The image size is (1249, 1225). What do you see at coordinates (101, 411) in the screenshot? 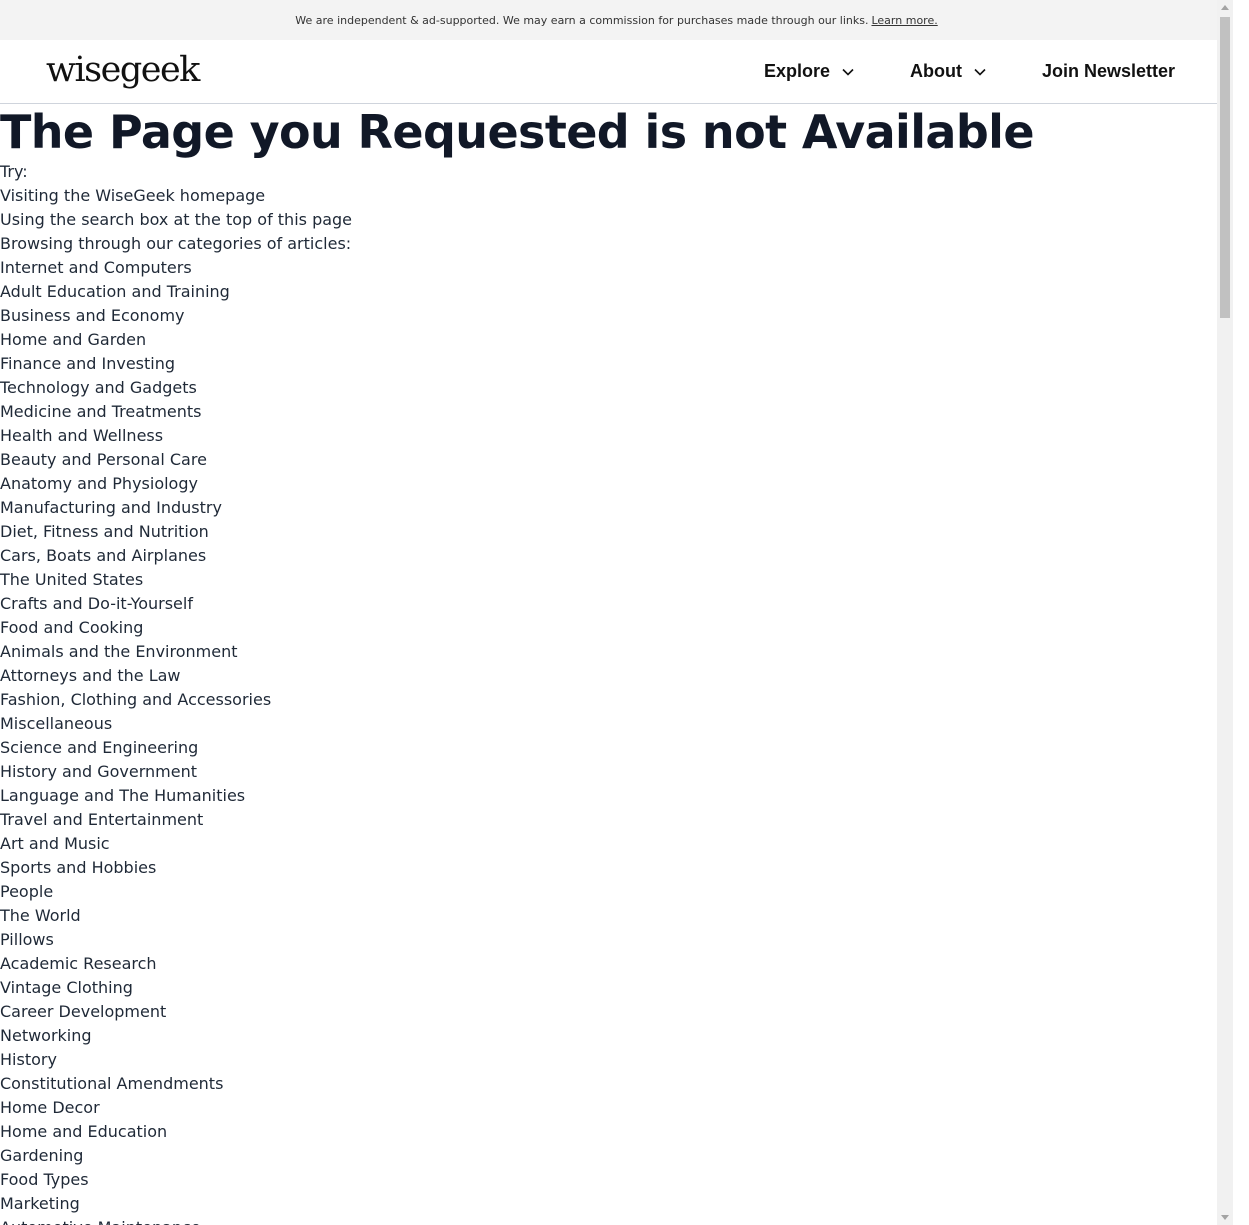
I see `category-item: Medicine and Treatments` at bounding box center [101, 411].